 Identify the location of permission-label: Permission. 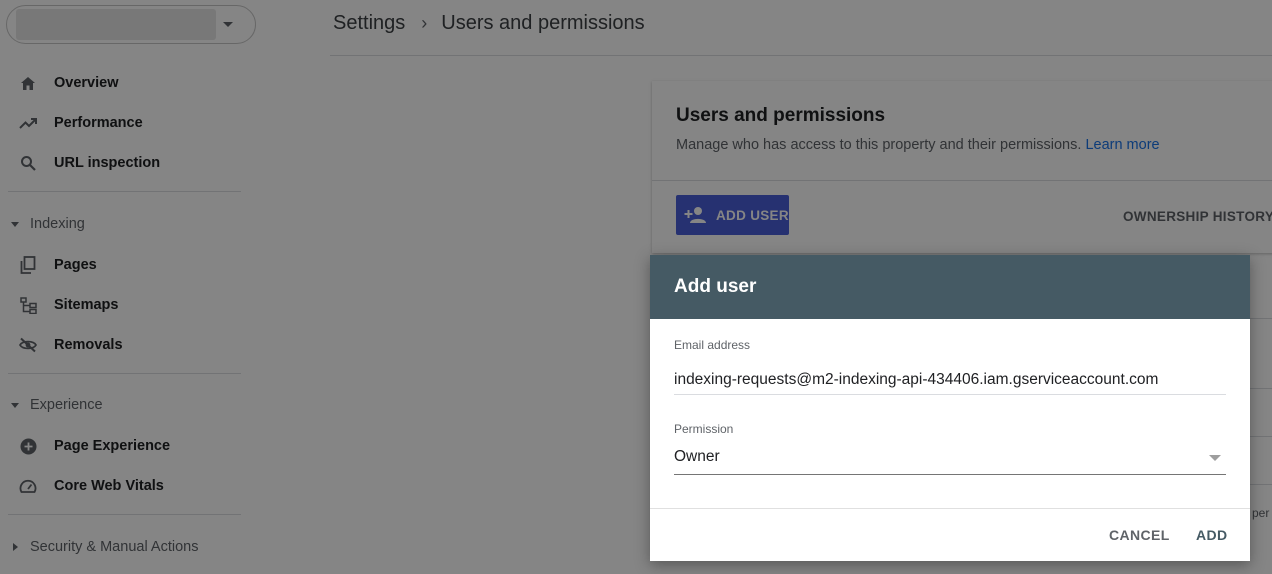
(704, 429).